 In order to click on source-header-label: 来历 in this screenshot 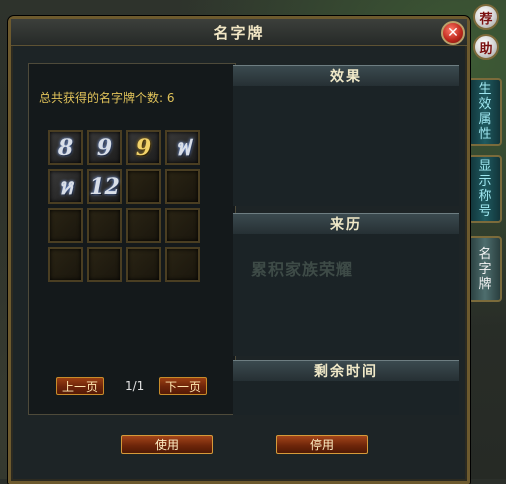, I will do `click(346, 225)`.